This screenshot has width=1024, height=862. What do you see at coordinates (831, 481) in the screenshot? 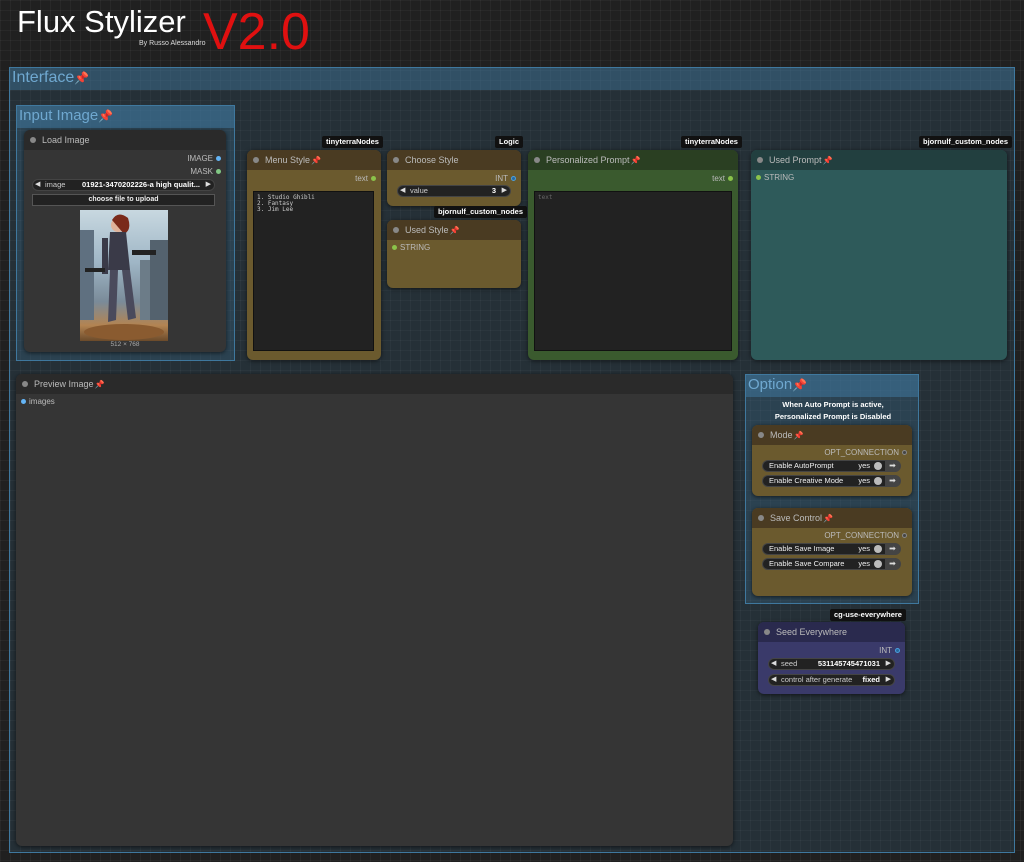
I see `toggle-enable-creative-mode: Enable Creative Mode yes ➡` at bounding box center [831, 481].